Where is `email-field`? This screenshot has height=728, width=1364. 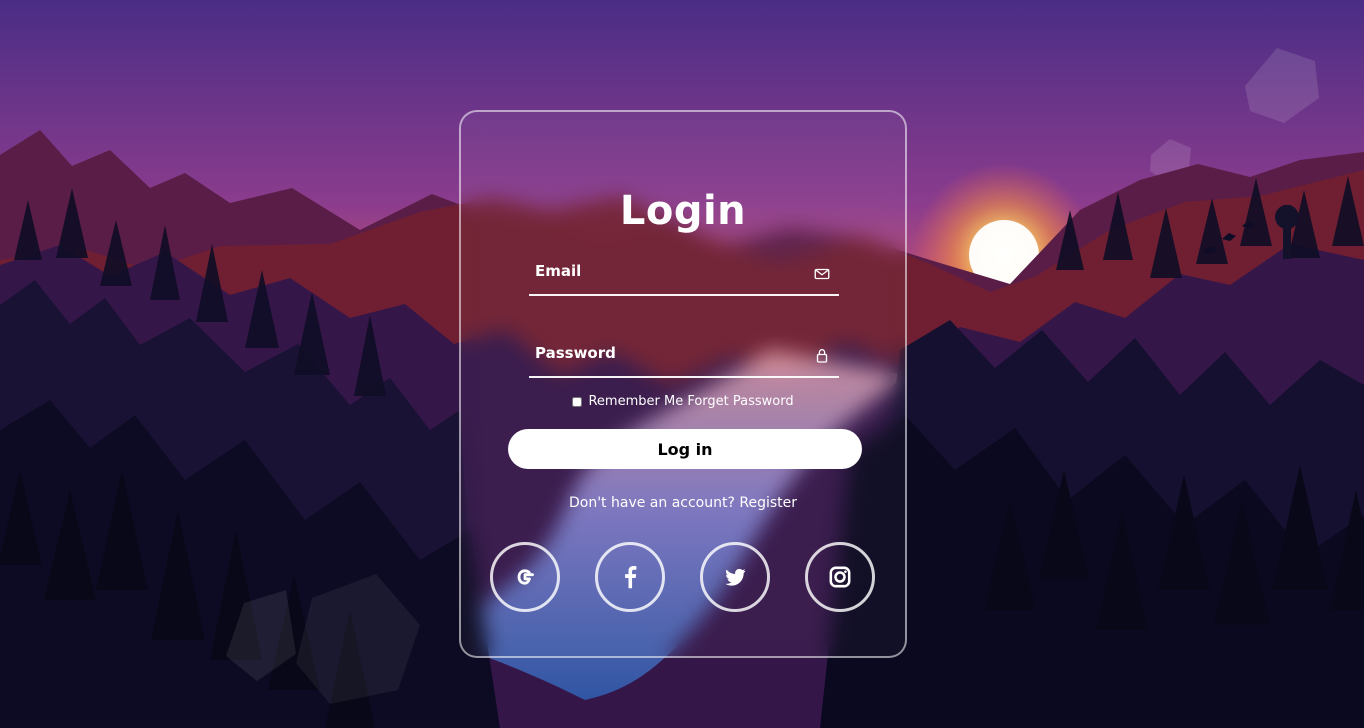 email-field is located at coordinates (684, 274).